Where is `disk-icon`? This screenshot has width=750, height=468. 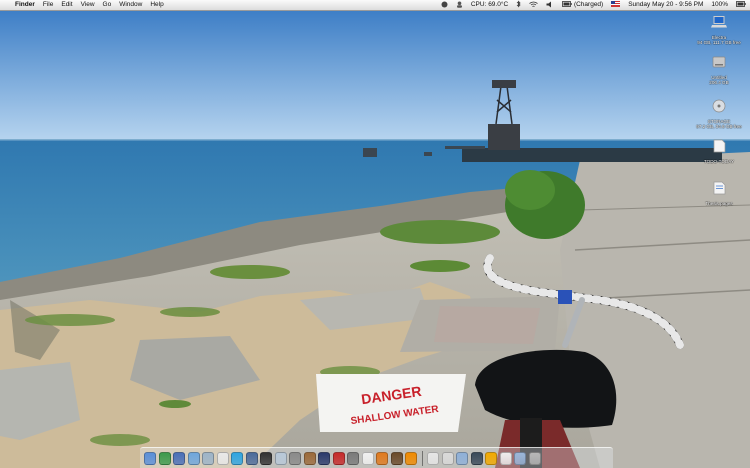 disk-icon is located at coordinates (719, 106).